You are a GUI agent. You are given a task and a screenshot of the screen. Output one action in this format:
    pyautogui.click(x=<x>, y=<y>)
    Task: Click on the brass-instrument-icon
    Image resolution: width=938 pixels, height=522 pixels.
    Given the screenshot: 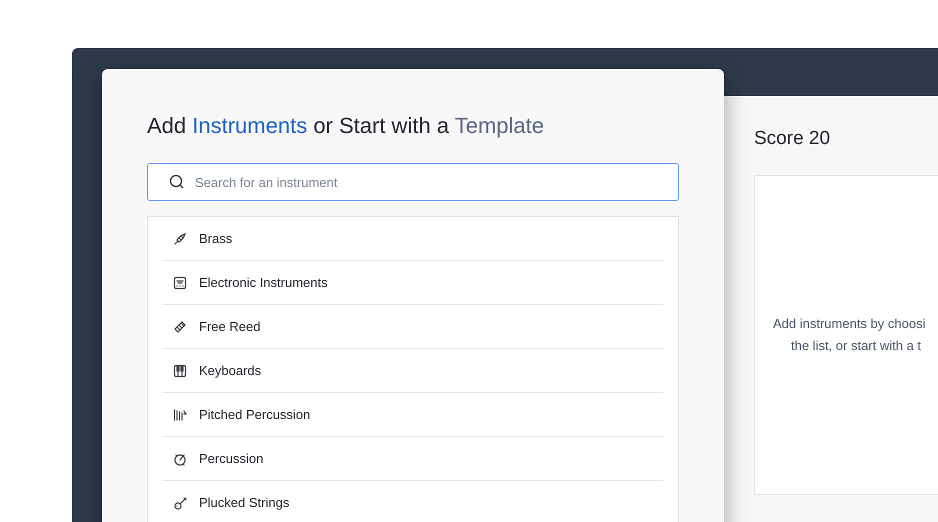 What is the action you would take?
    pyautogui.click(x=180, y=238)
    